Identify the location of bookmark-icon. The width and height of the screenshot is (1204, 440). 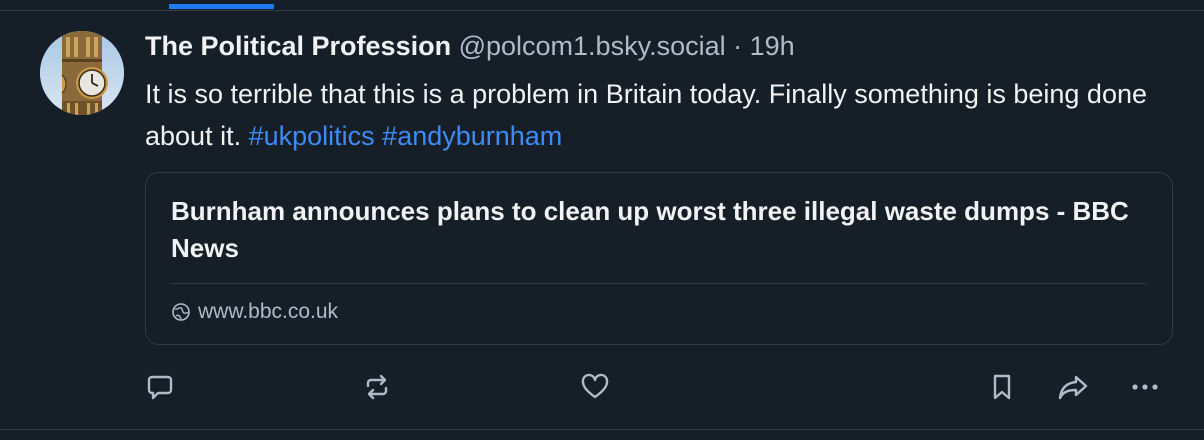
(1002, 387).